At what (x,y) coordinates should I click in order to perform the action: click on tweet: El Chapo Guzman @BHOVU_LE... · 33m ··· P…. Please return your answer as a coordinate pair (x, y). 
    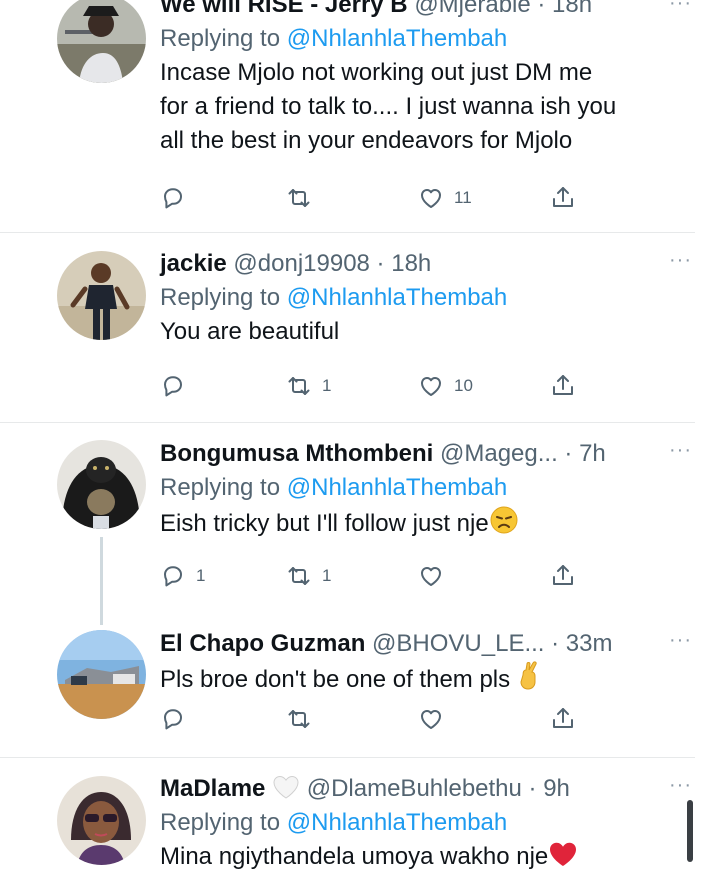
    Looking at the image, I should click on (360, 690).